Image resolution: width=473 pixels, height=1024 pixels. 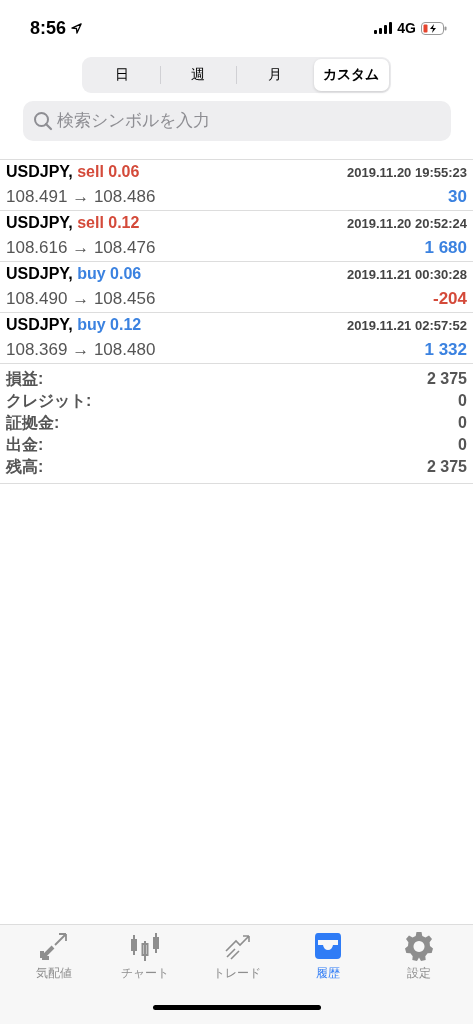 I want to click on deal-title: USDJPY, sell 0.12, so click(x=73, y=223).